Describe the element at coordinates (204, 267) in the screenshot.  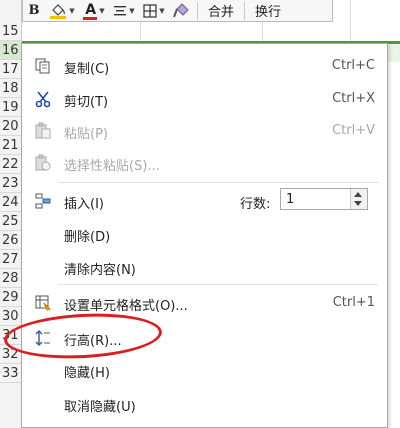
I see `menu-item-clear-contents: 清除内容(N)` at that location.